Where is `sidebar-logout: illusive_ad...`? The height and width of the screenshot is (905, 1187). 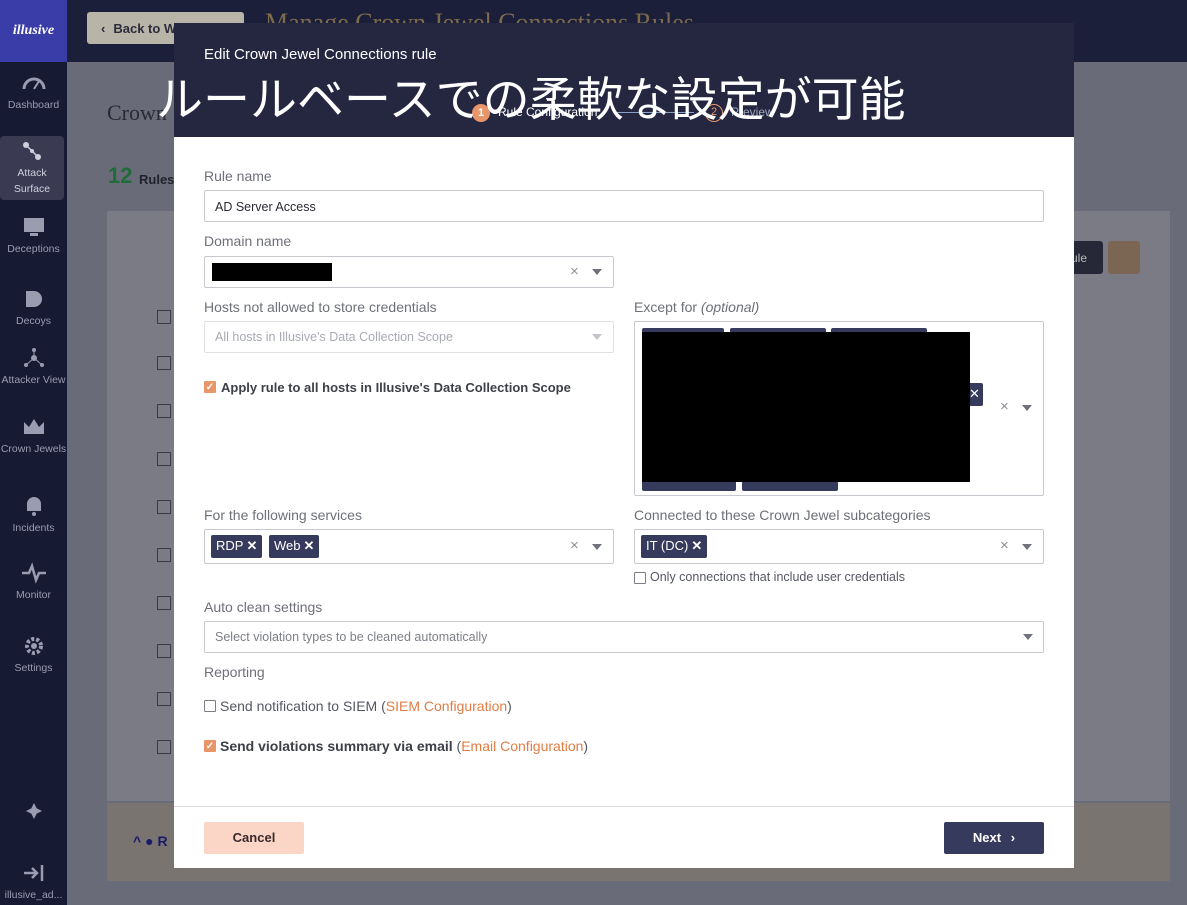 sidebar-logout: illusive_ad... is located at coordinates (33, 882).